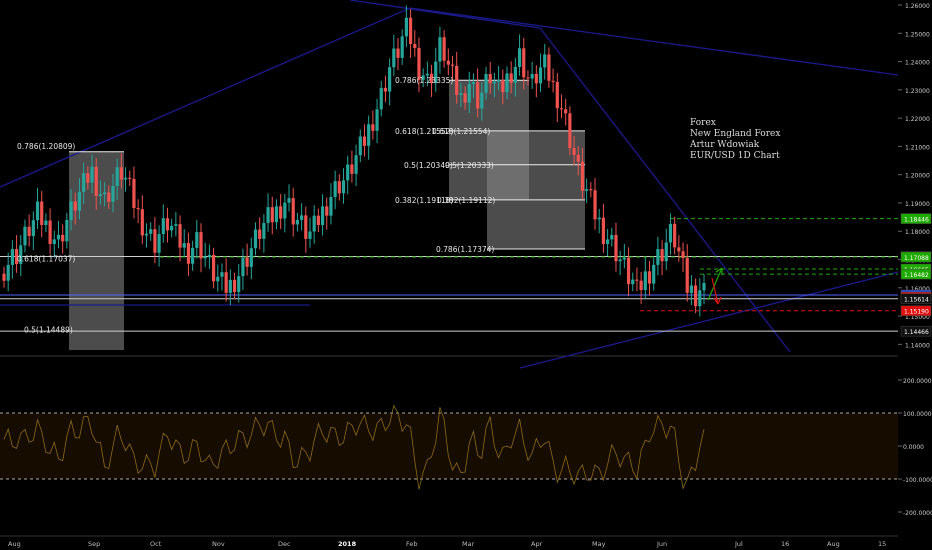  What do you see at coordinates (14, 544) in the screenshot?
I see `time-label: Aug` at bounding box center [14, 544].